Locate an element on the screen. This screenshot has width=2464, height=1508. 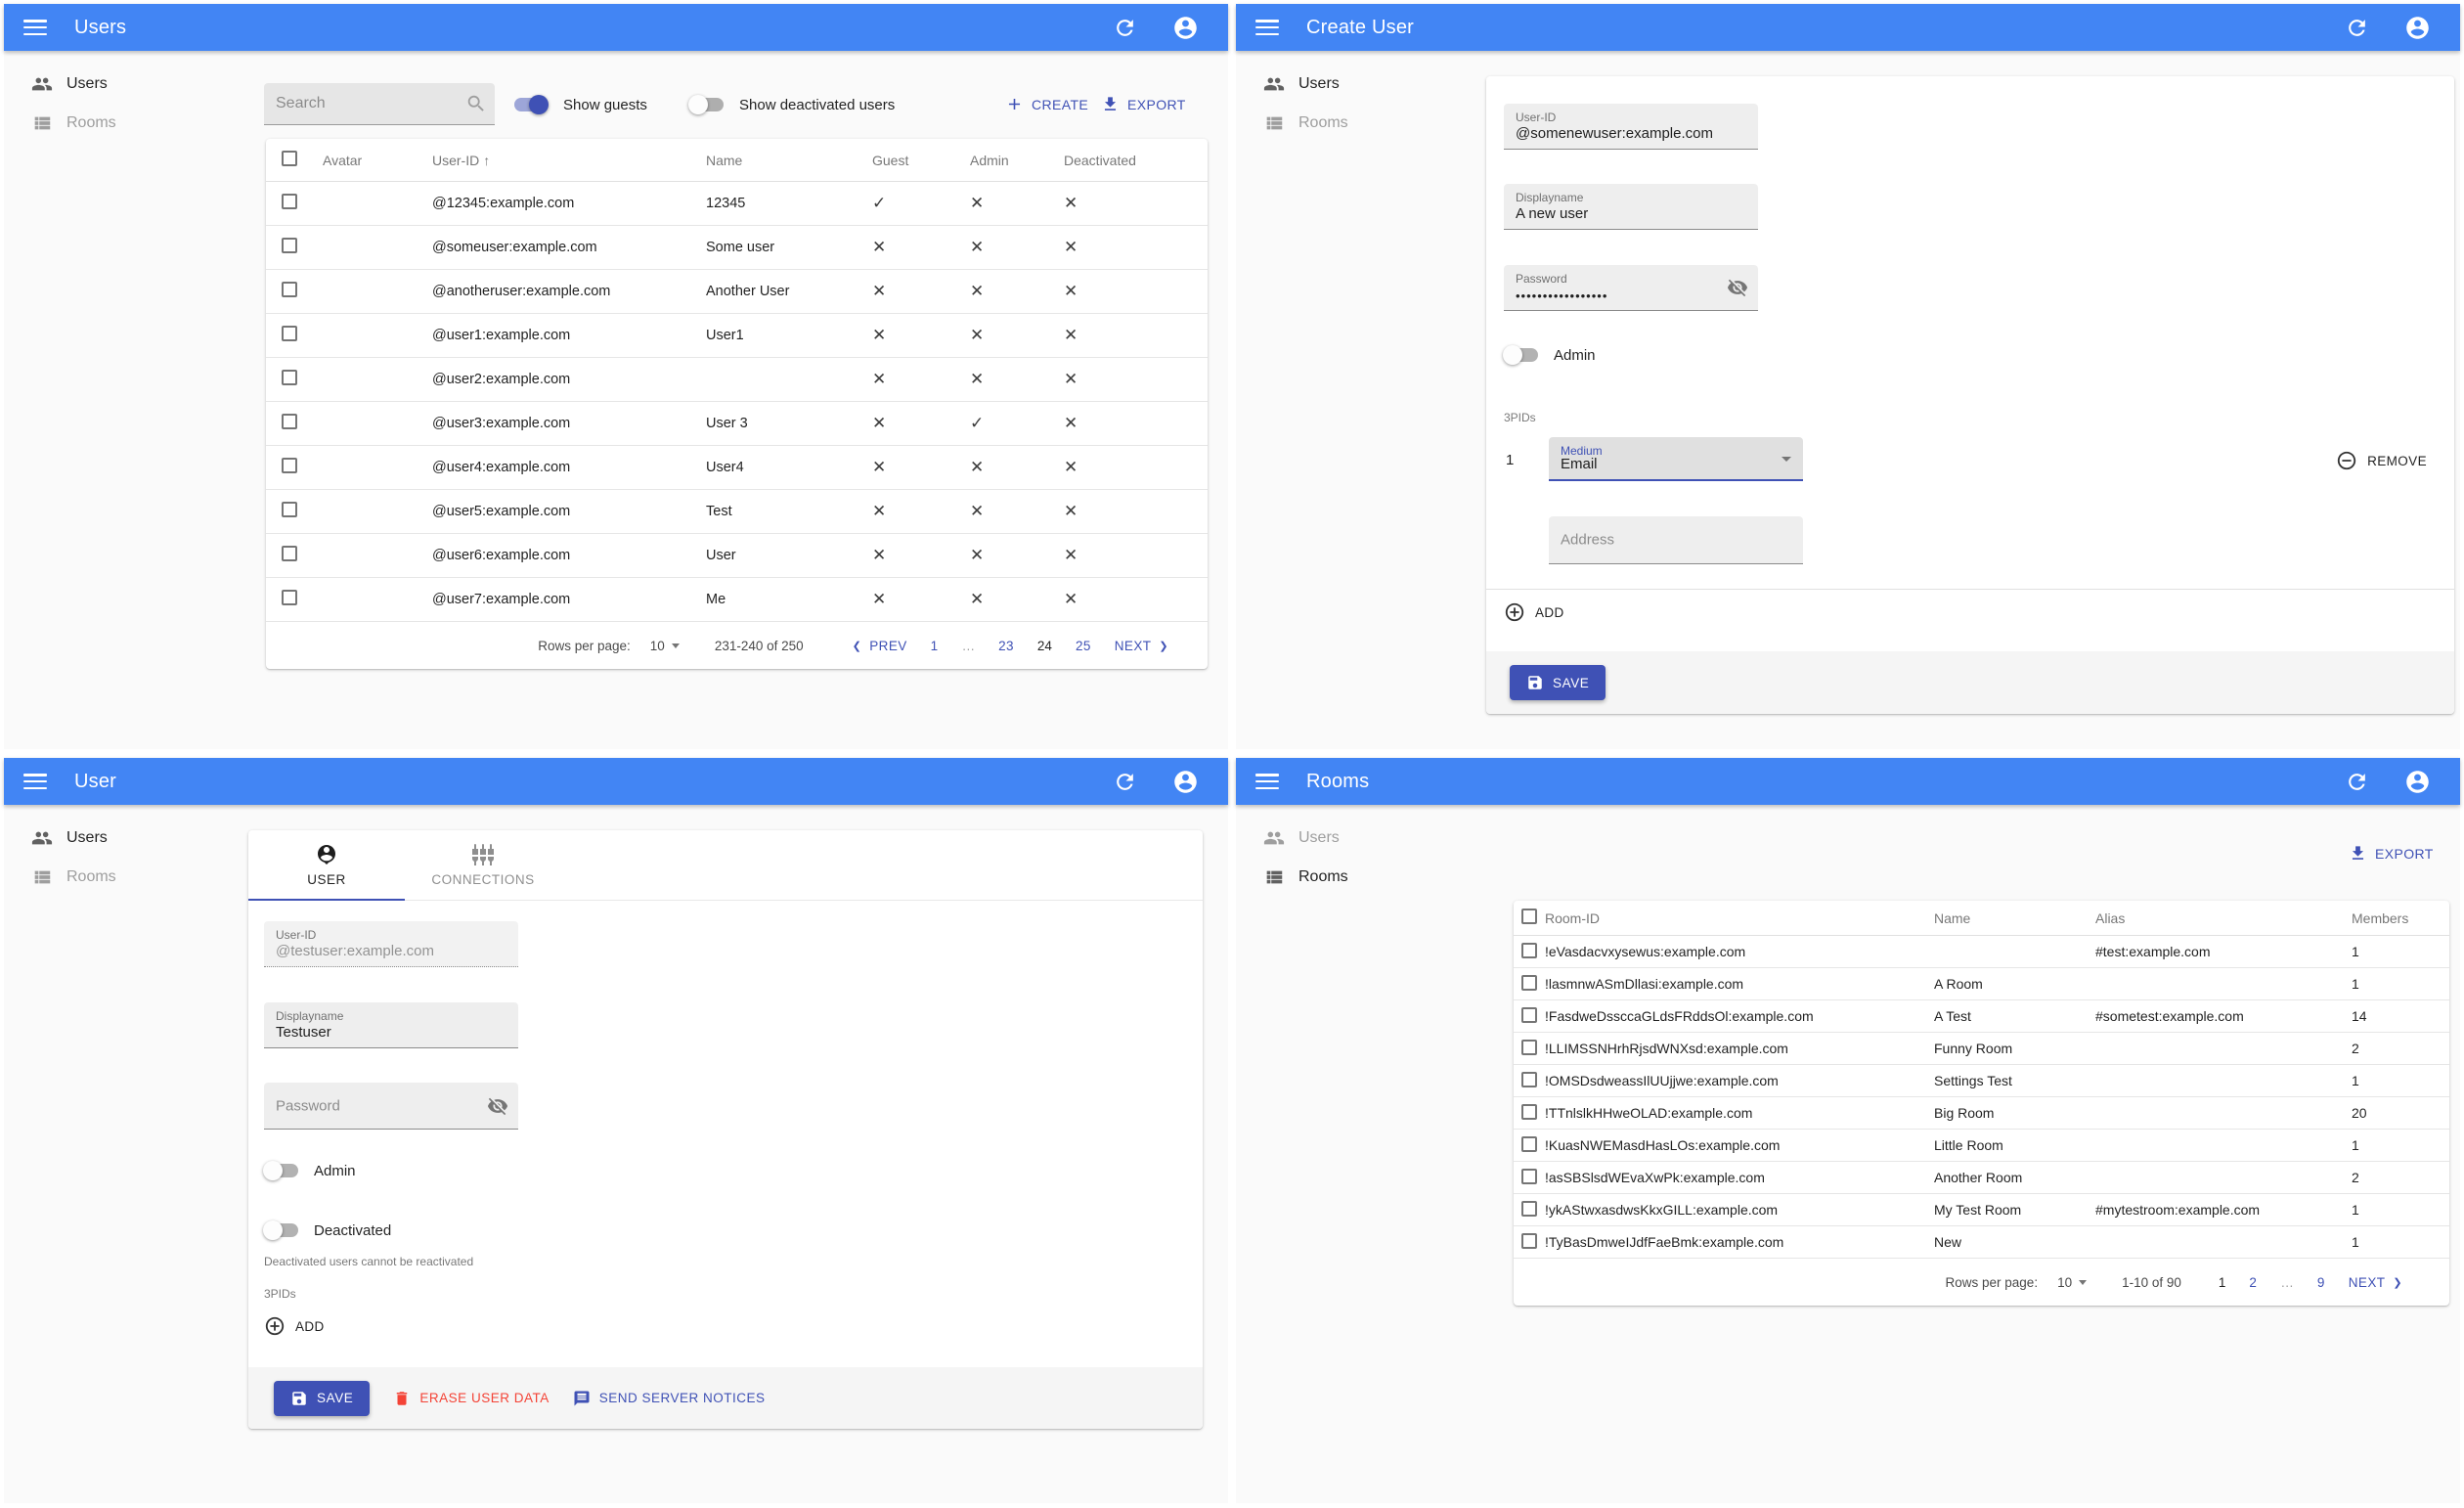
column-header-room-id: Room-ID is located at coordinates (1739, 918).